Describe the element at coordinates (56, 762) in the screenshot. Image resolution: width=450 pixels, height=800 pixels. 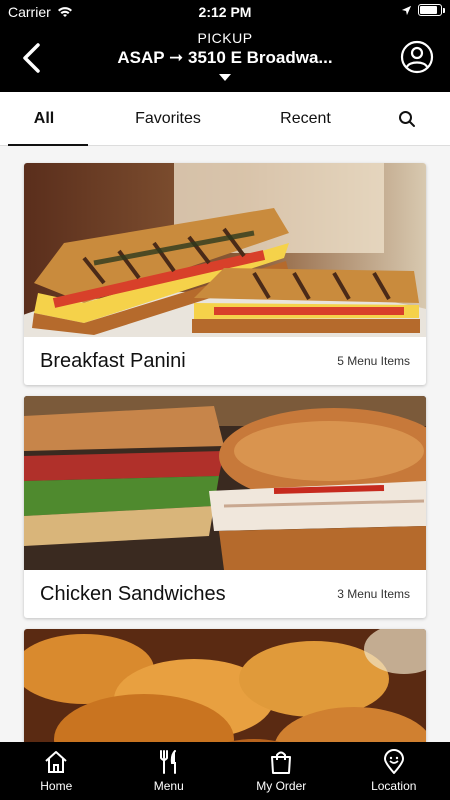
I see `home-icon` at that location.